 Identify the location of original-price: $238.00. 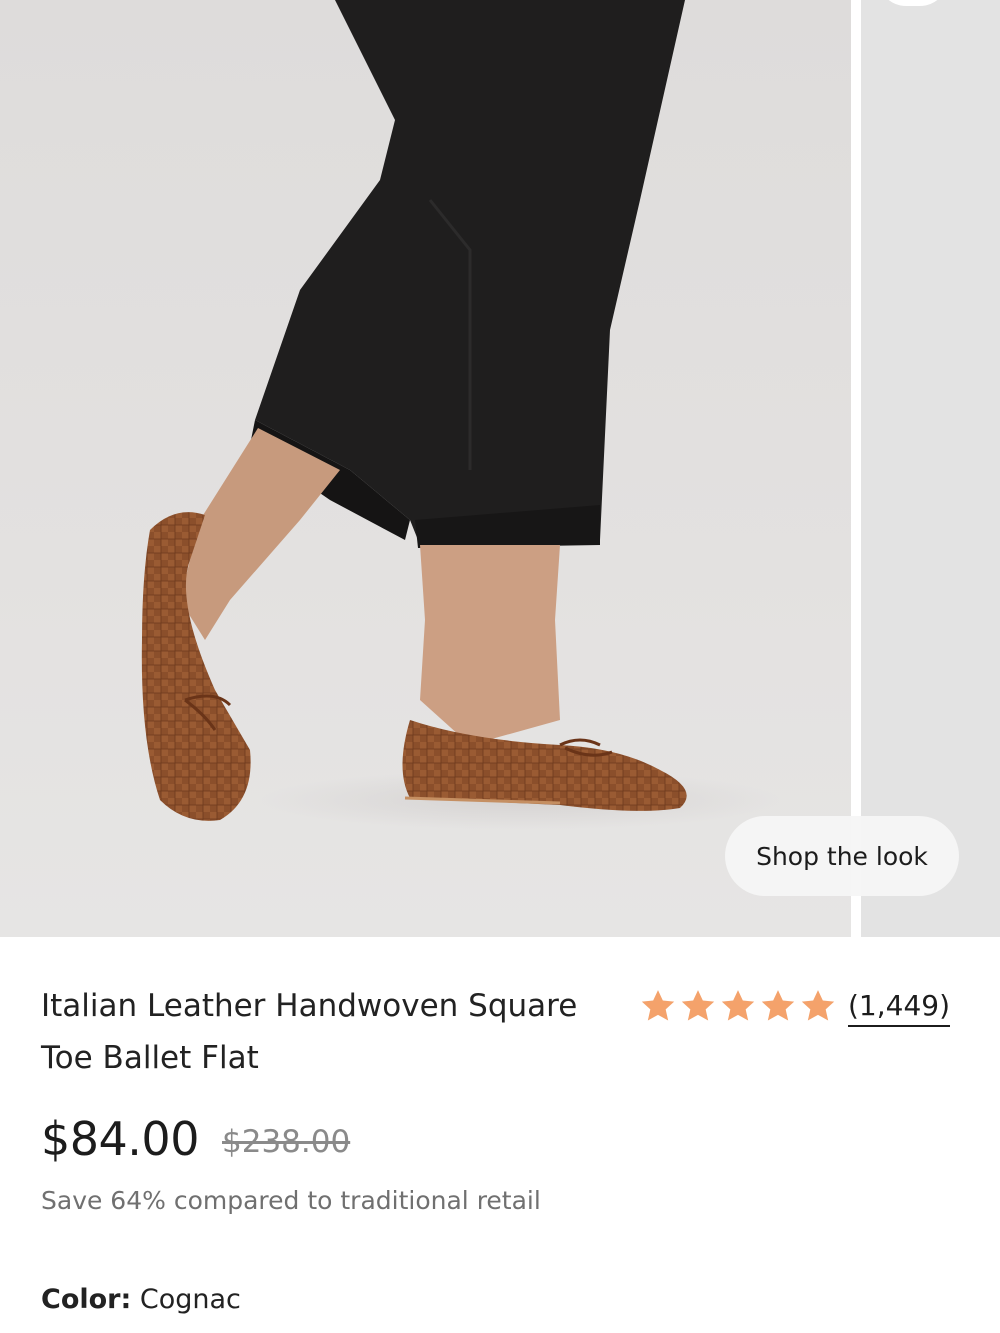
(286, 1142).